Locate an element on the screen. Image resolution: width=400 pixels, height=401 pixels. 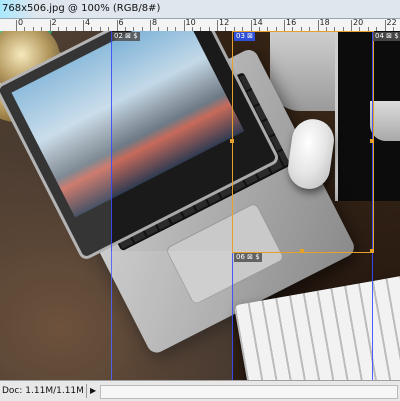
document-size: Doc: 1.11M/1.11M is located at coordinates (43, 391).